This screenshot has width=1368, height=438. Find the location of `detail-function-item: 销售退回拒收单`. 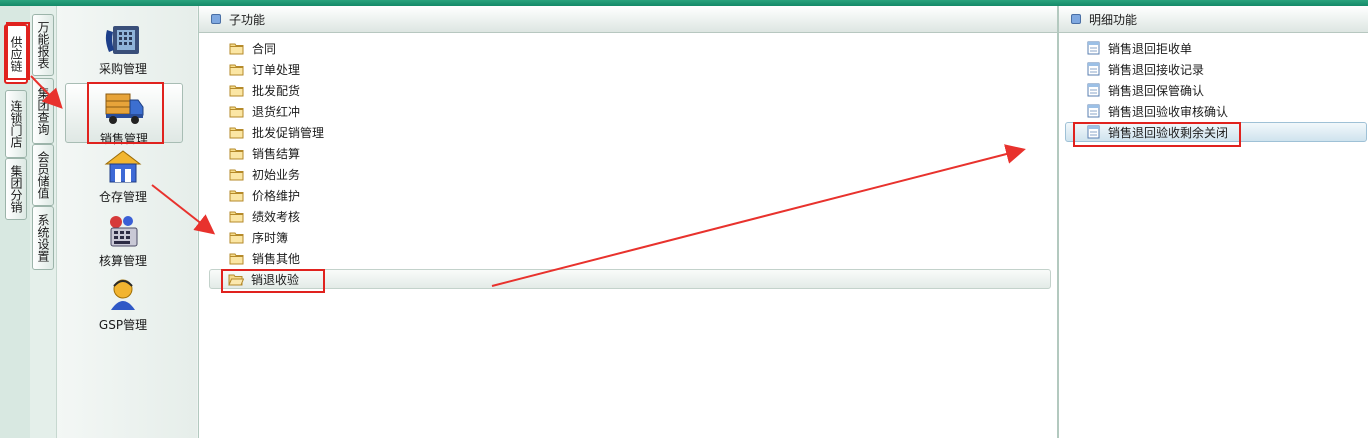

detail-function-item: 销售退回拒收单 is located at coordinates (1139, 48).